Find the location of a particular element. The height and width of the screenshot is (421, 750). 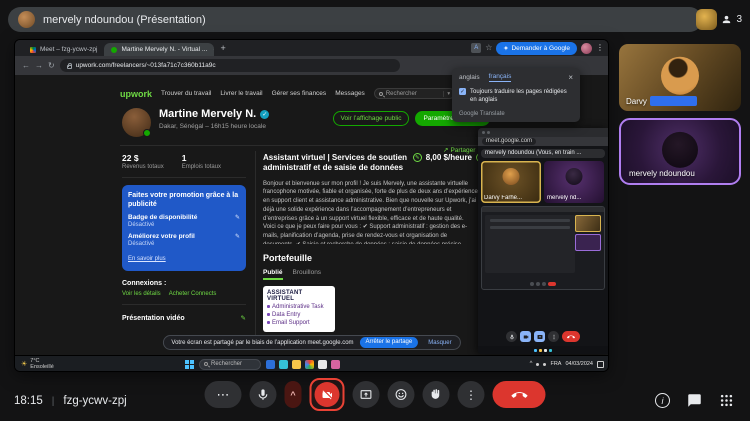

camera-options-chevron: ^ is located at coordinates (293, 394).